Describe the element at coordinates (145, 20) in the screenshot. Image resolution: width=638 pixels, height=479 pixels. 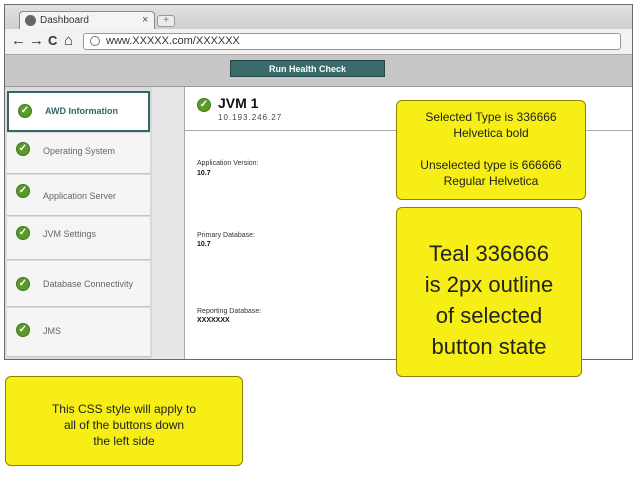
I see `close-icon: ×` at that location.